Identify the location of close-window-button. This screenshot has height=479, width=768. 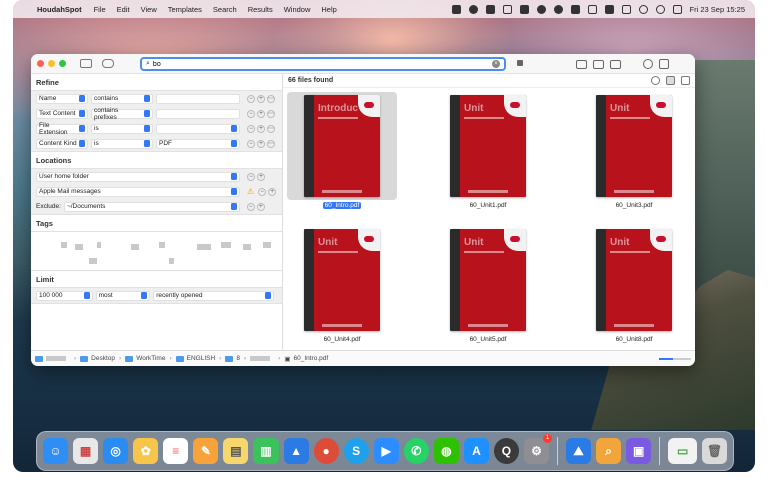
(40, 63).